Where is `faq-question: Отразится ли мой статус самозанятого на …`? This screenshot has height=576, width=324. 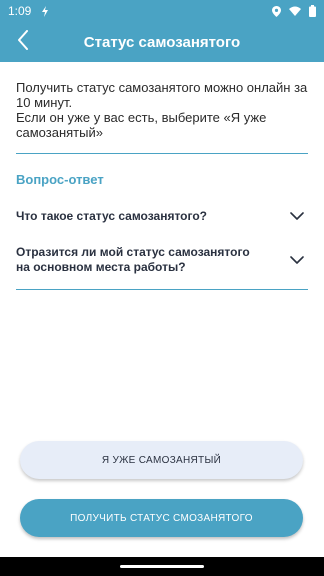 faq-question: Отразится ли мой статус самозанятого на … is located at coordinates (136, 260).